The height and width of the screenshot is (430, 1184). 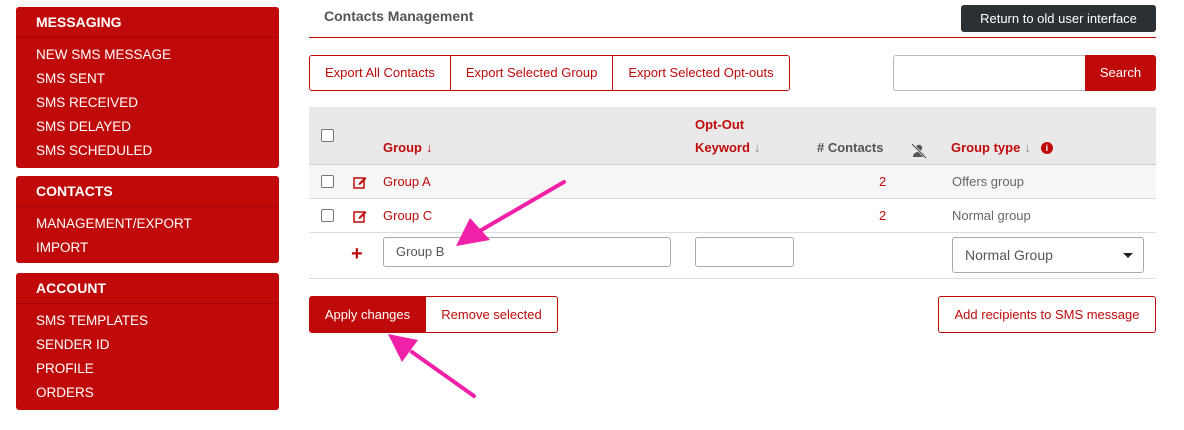 What do you see at coordinates (1120, 73) in the screenshot?
I see `search-button: Search` at bounding box center [1120, 73].